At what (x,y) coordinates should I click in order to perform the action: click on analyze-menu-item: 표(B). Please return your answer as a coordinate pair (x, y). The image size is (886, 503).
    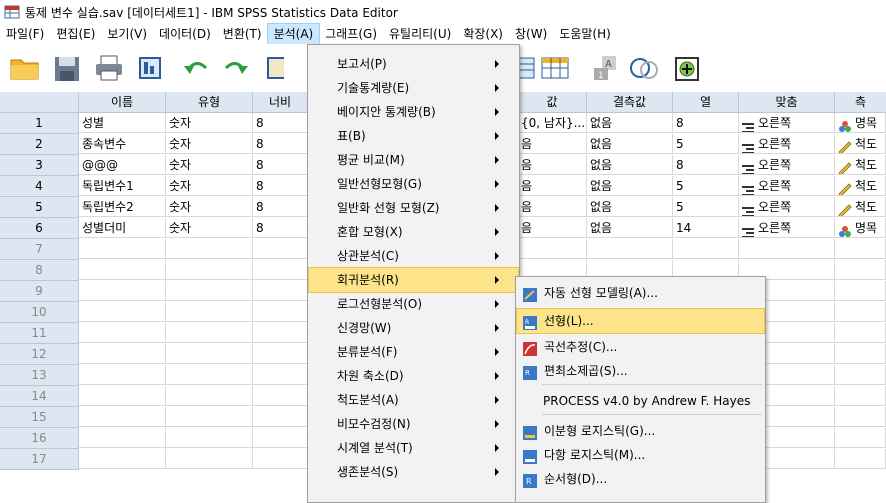
    Looking at the image, I should click on (413, 136).